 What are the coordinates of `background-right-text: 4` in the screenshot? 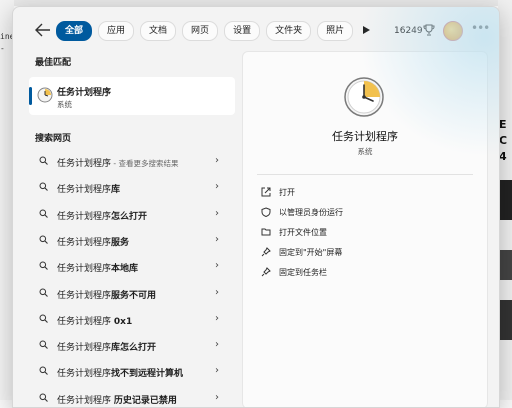 It's located at (503, 156).